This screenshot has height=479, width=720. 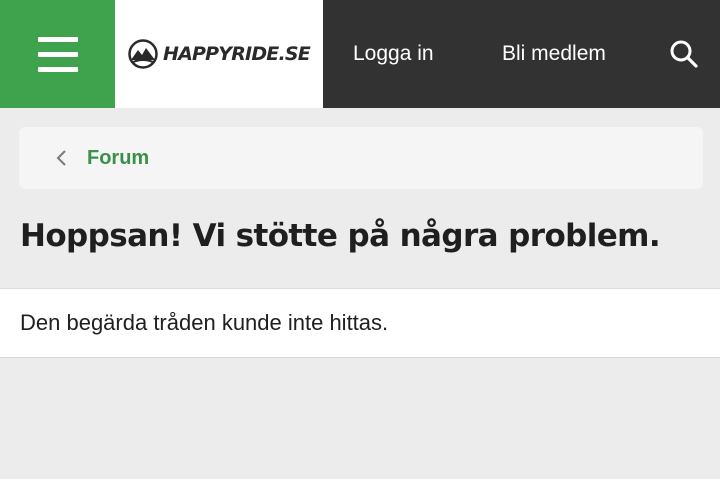 What do you see at coordinates (118, 158) in the screenshot?
I see `breadcrumb-forum-link: Forum` at bounding box center [118, 158].